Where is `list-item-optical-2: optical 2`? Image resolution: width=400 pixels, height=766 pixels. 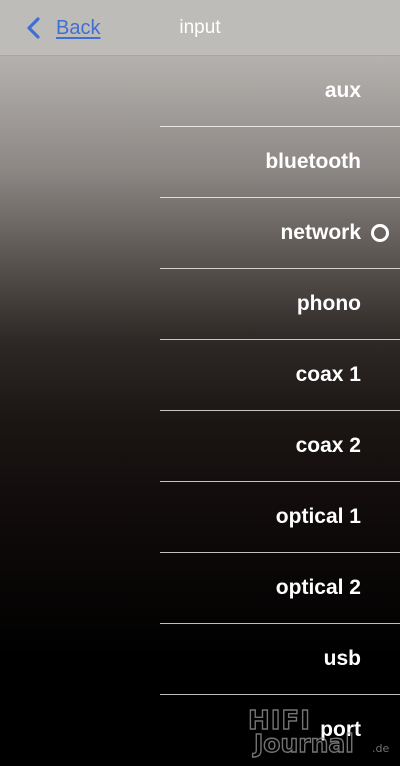
list-item-optical-2: optical 2 is located at coordinates (280, 588).